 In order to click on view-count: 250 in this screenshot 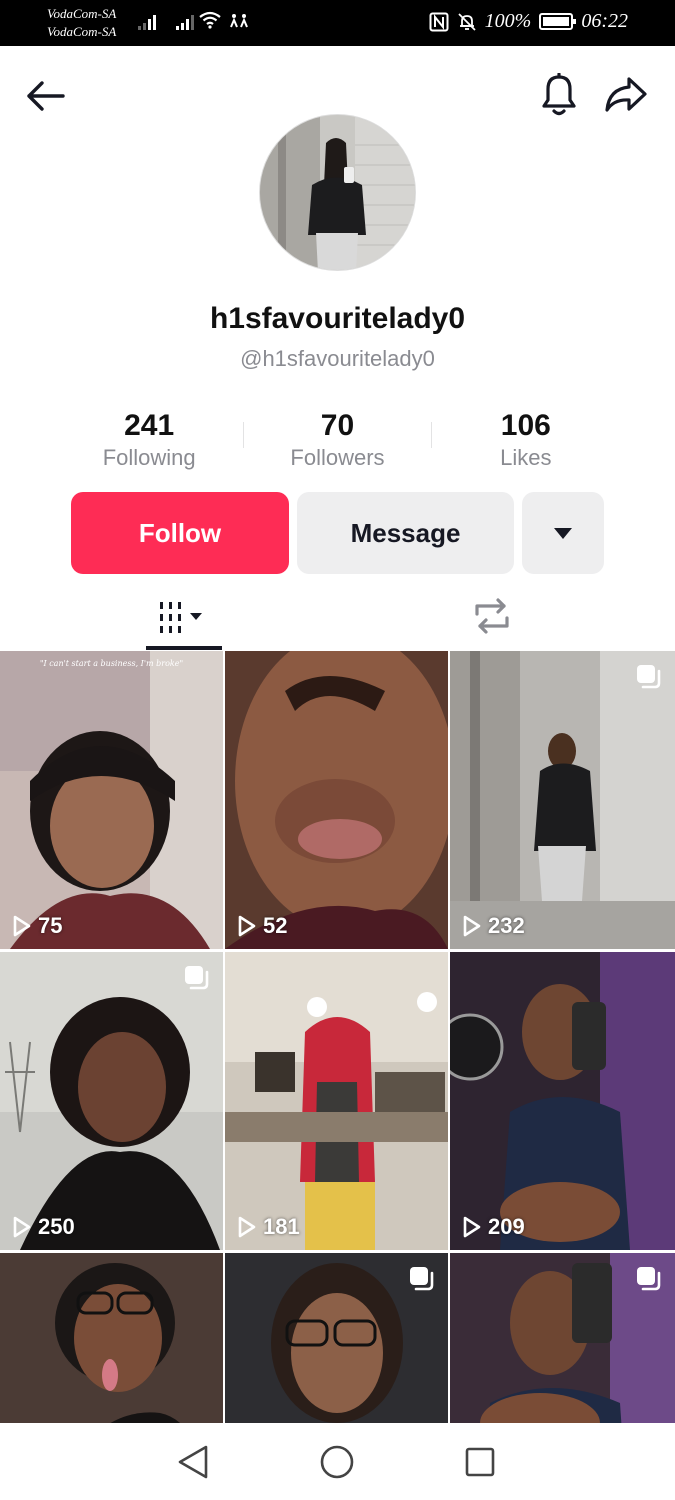, I will do `click(43, 1227)`.